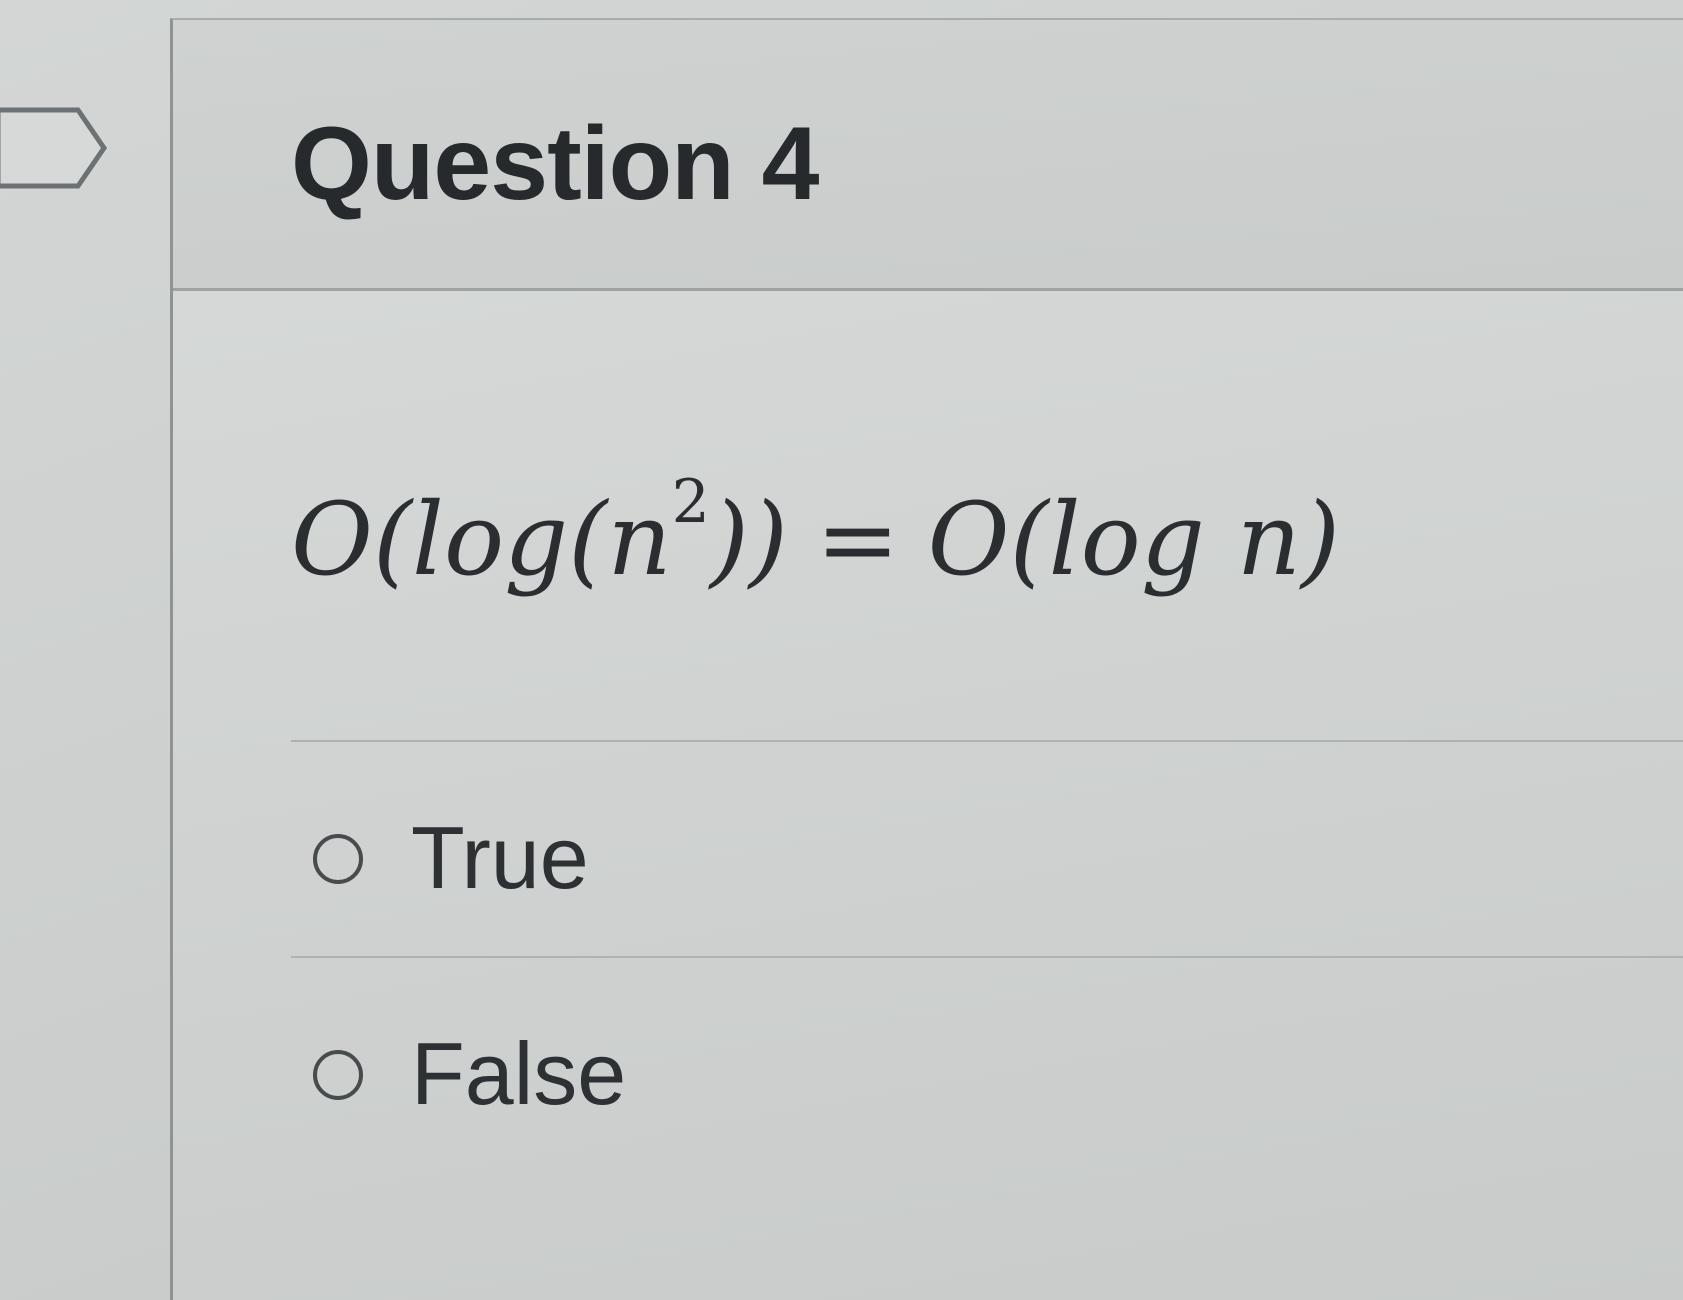 The image size is (1683, 1300). What do you see at coordinates (987, 848) in the screenshot?
I see `answer-option-true: True` at bounding box center [987, 848].